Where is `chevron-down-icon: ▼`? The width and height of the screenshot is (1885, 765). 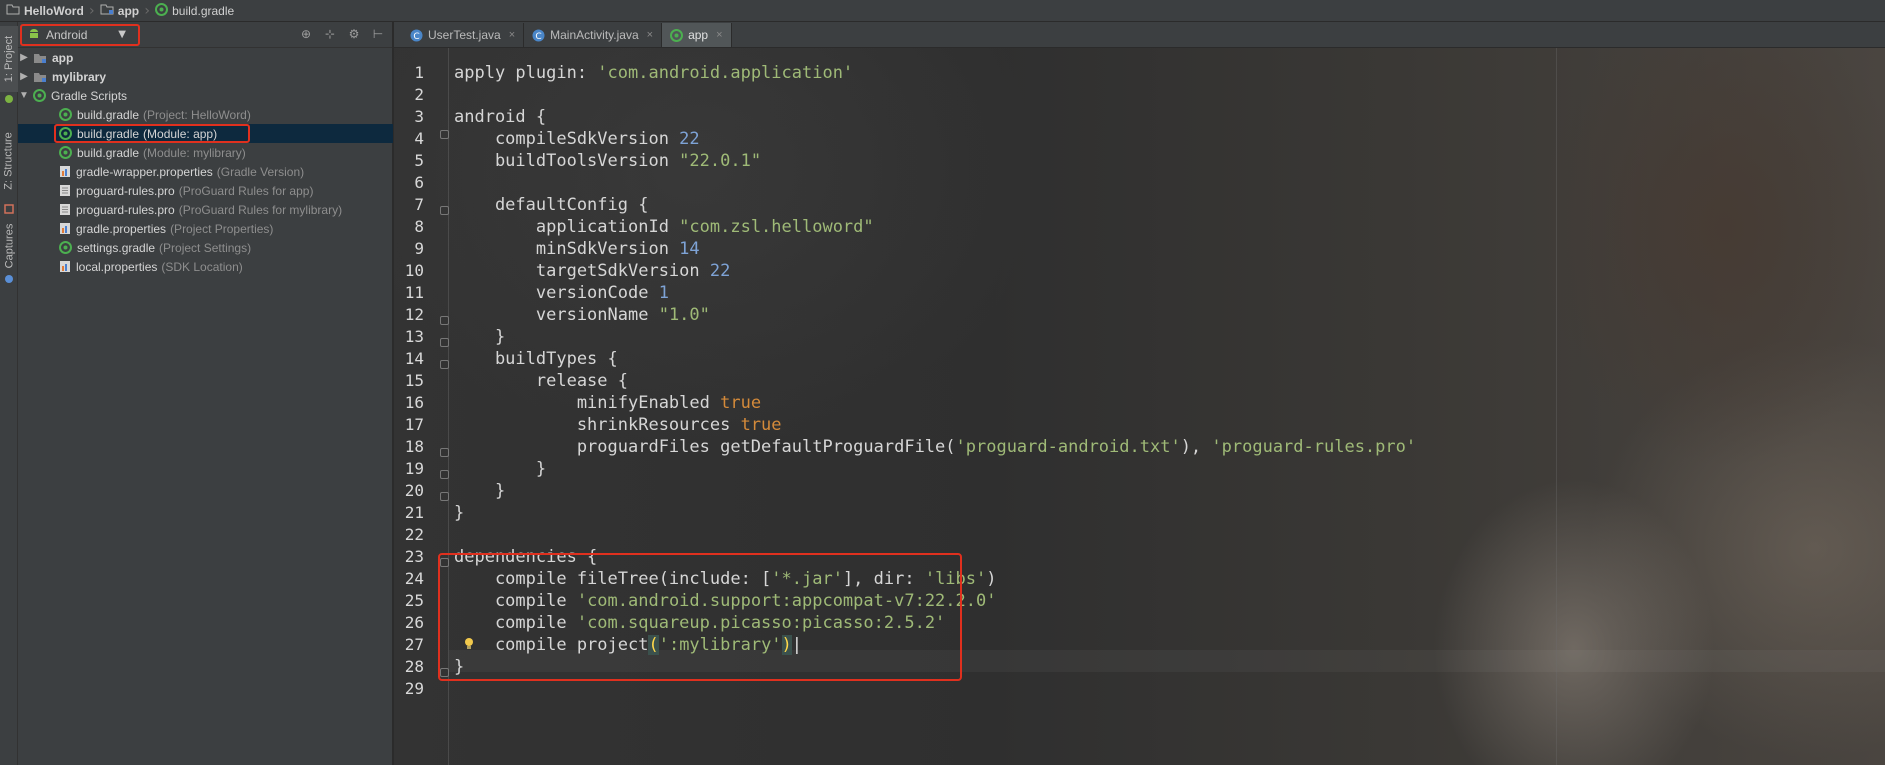 chevron-down-icon: ▼ is located at coordinates (122, 34).